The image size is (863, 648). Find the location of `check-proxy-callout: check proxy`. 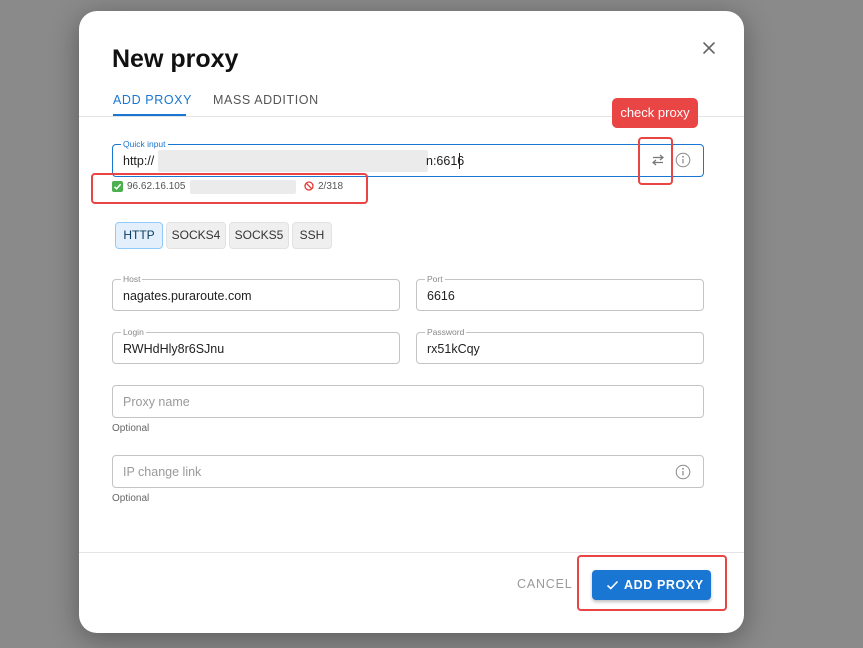

check-proxy-callout: check proxy is located at coordinates (655, 113).